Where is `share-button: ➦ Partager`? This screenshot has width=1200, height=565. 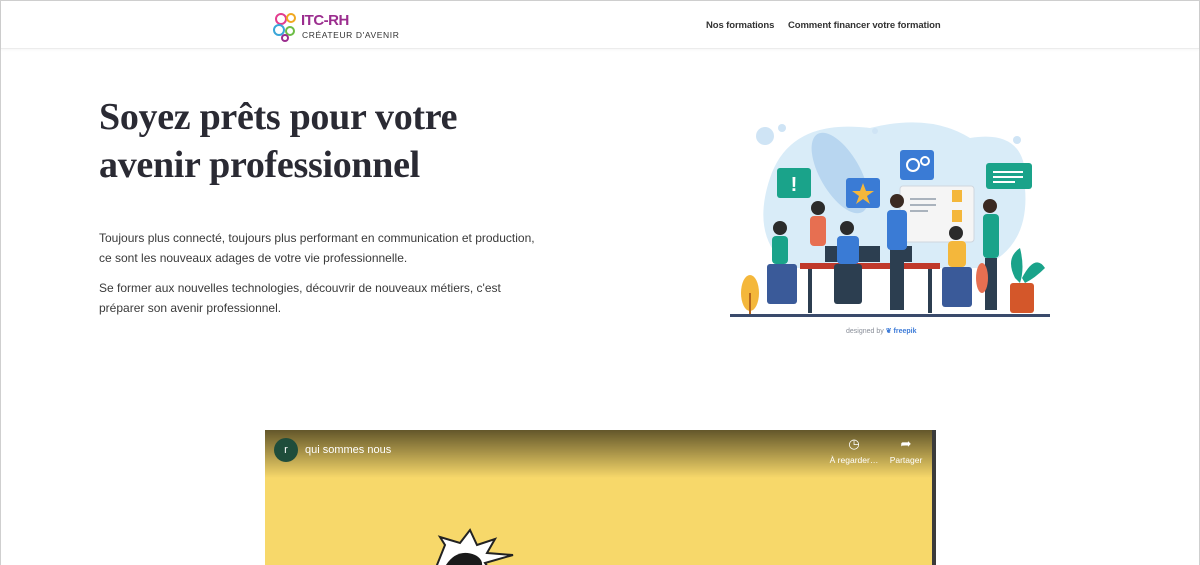 share-button: ➦ Partager is located at coordinates (906, 451).